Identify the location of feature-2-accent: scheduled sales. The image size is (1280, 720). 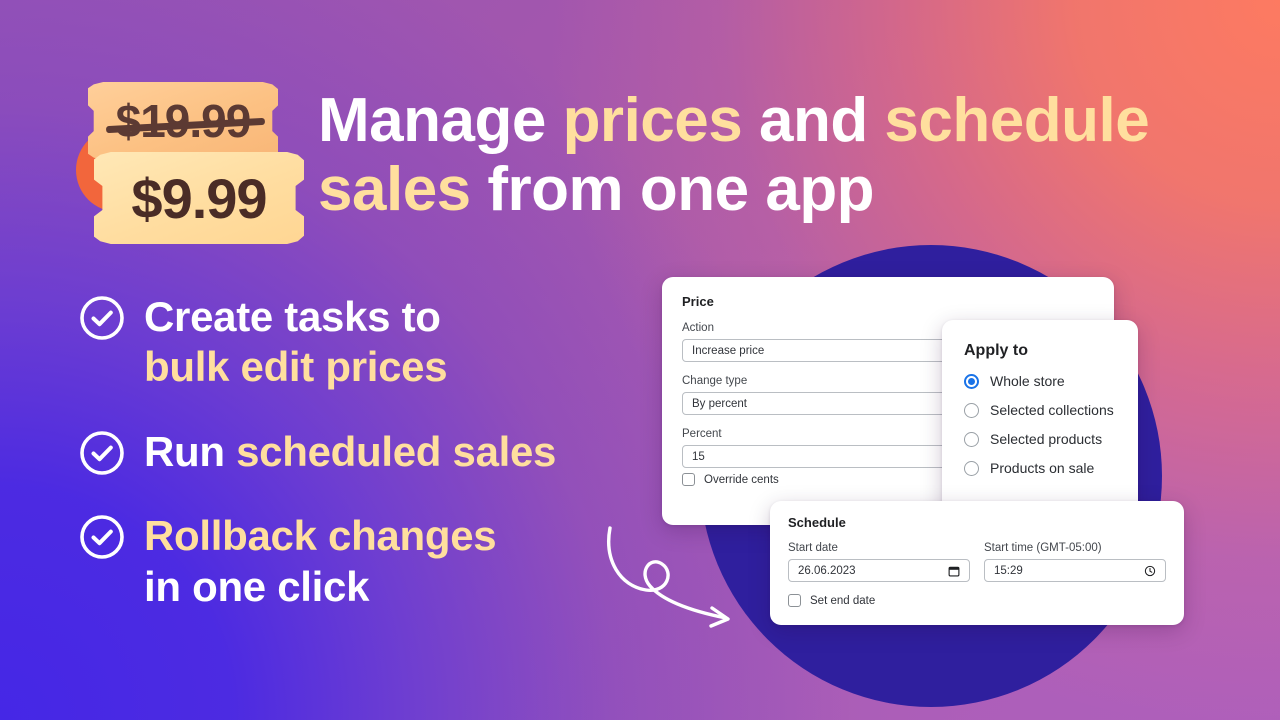
(396, 451).